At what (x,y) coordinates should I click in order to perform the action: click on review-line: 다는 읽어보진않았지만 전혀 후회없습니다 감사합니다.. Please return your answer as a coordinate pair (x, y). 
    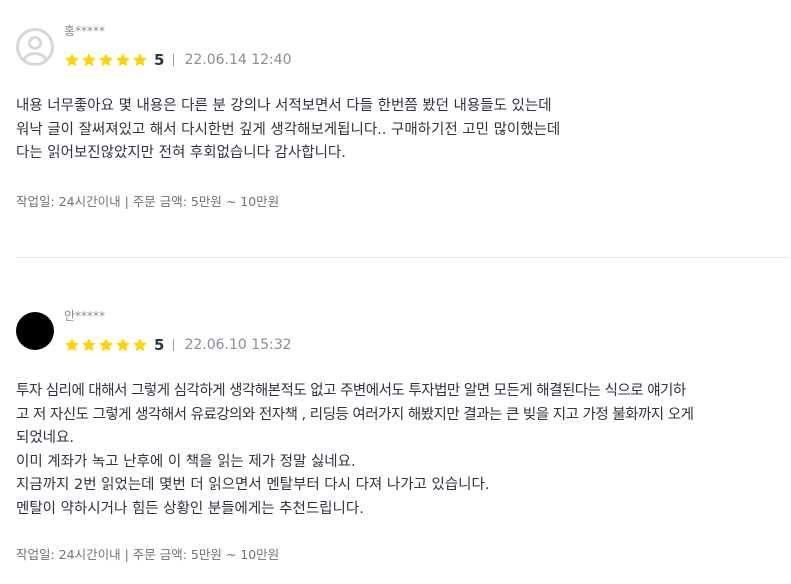
    Looking at the image, I should click on (181, 153).